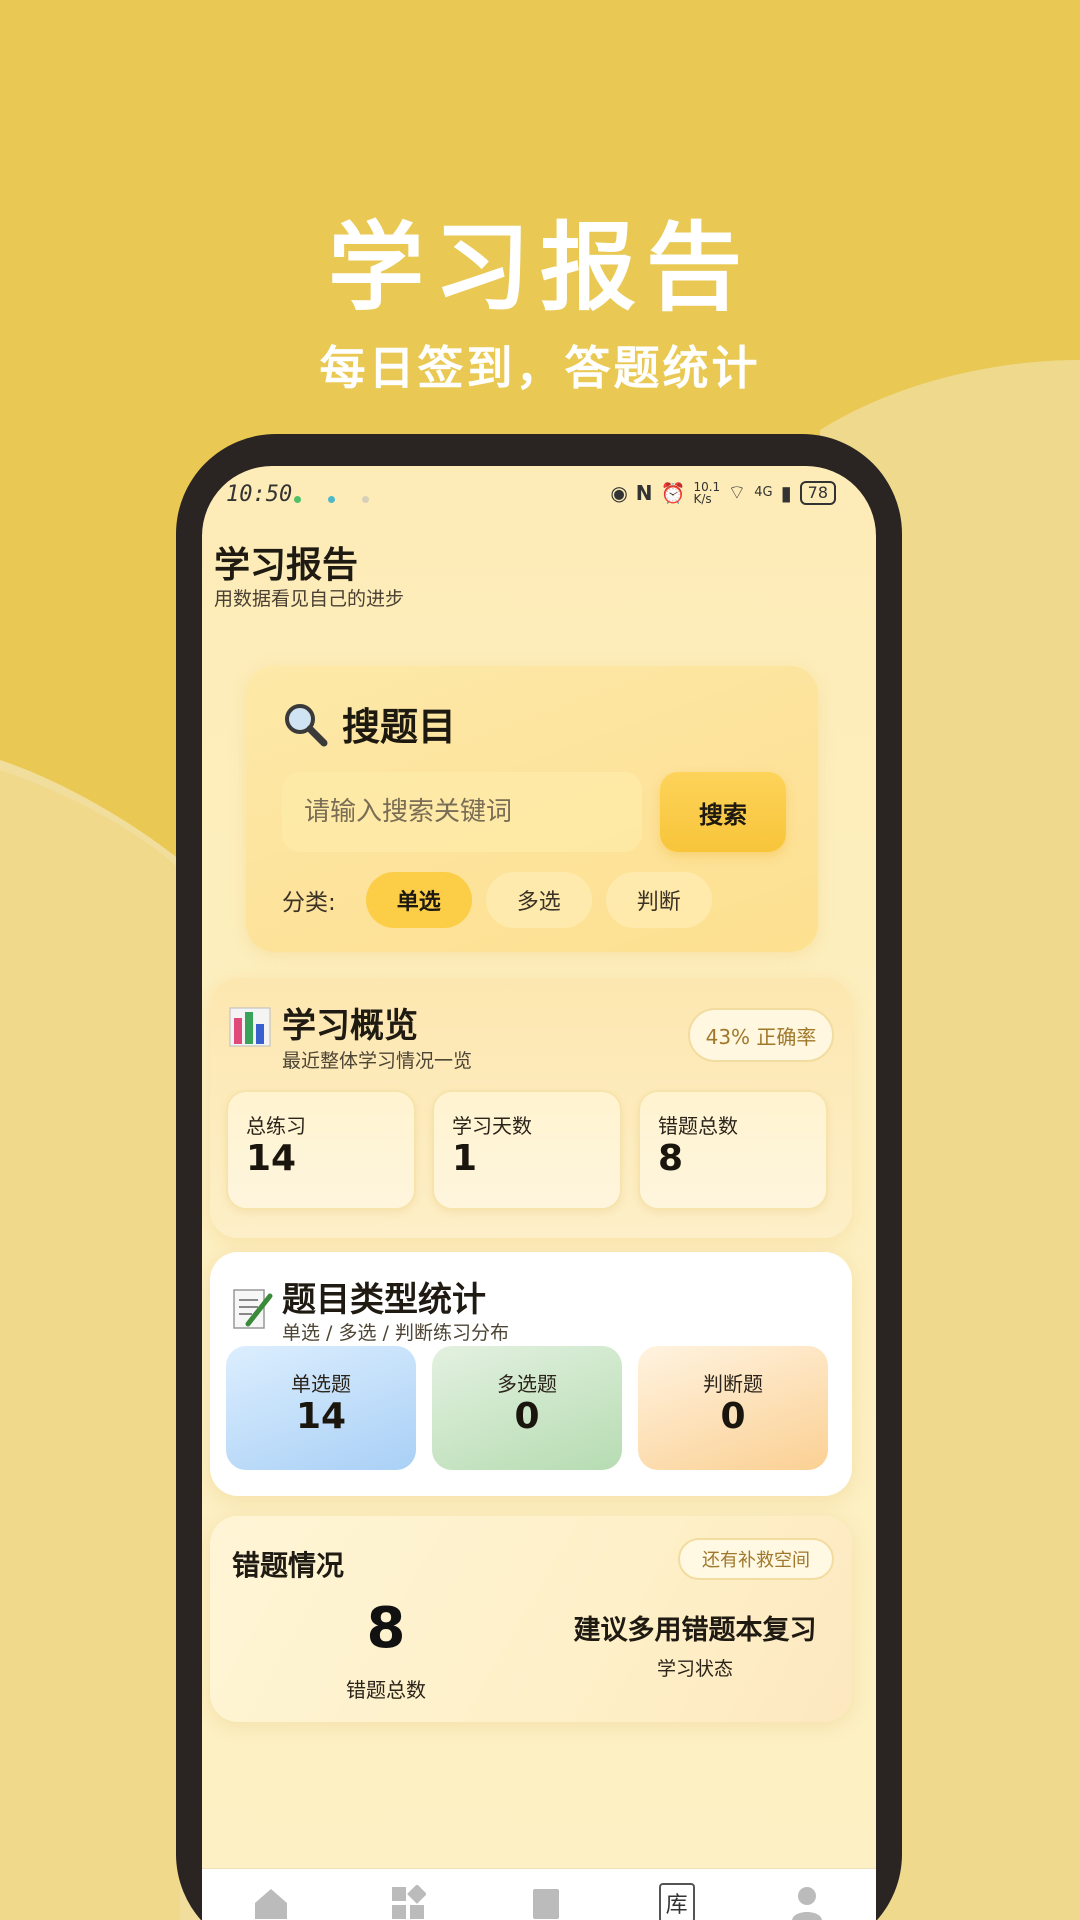  I want to click on study-advice: 建议多用错题本复习, so click(695, 1630).